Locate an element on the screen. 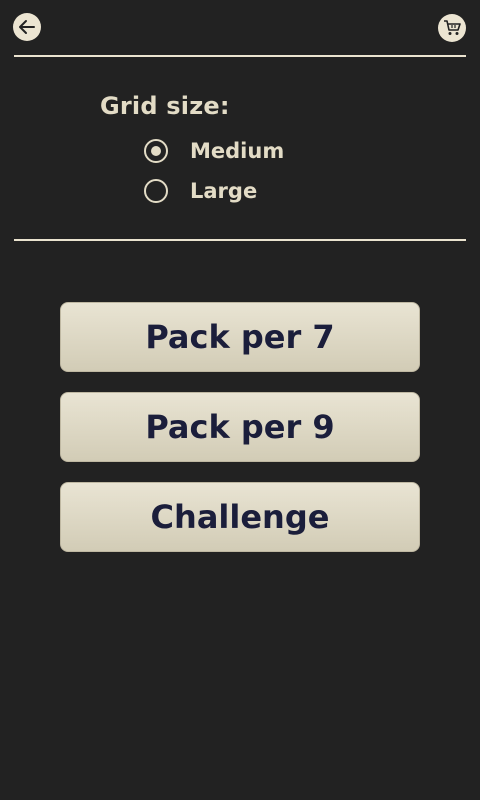 Image resolution: width=480 pixels, height=800 pixels. pack-per-9-button: Pack per 9 is located at coordinates (240, 427).